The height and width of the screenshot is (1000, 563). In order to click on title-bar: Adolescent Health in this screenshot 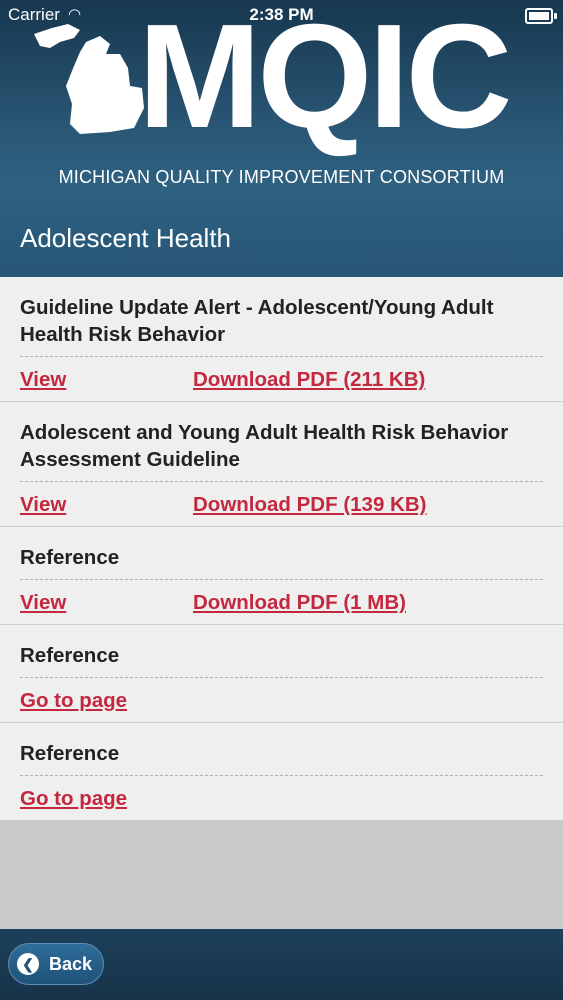, I will do `click(281, 237)`.